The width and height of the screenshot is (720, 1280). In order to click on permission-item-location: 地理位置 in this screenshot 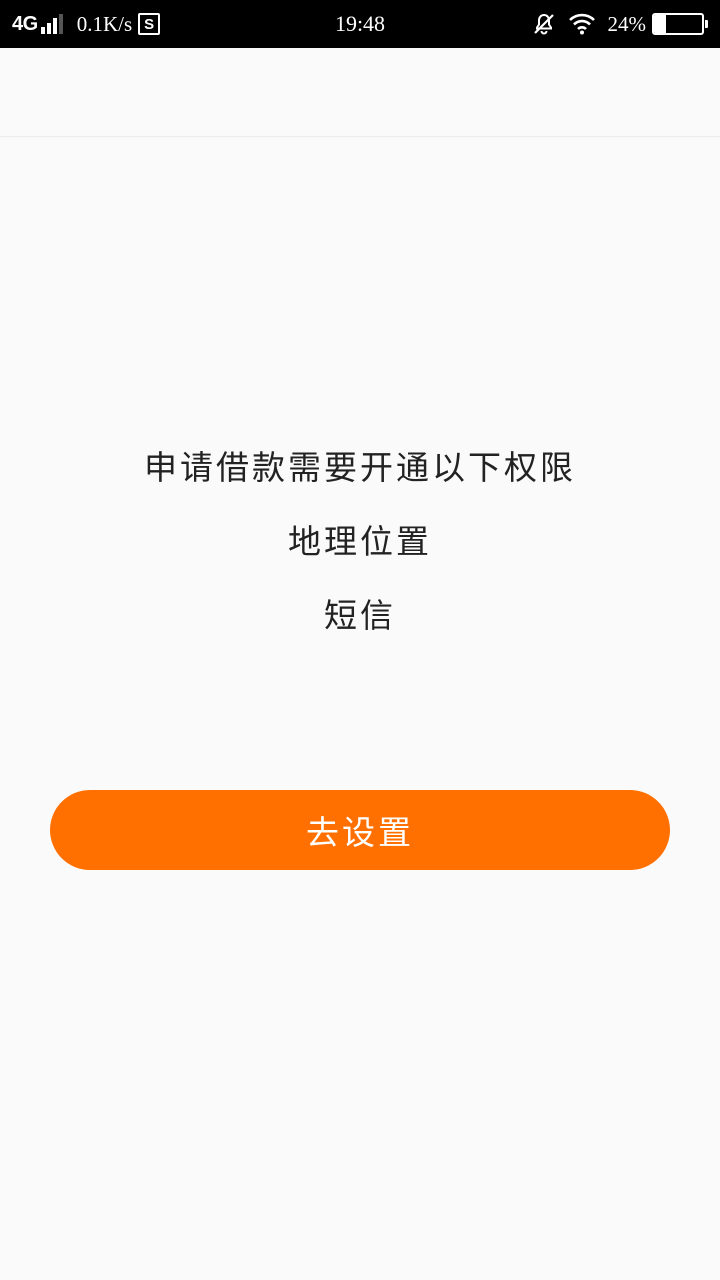, I will do `click(360, 541)`.